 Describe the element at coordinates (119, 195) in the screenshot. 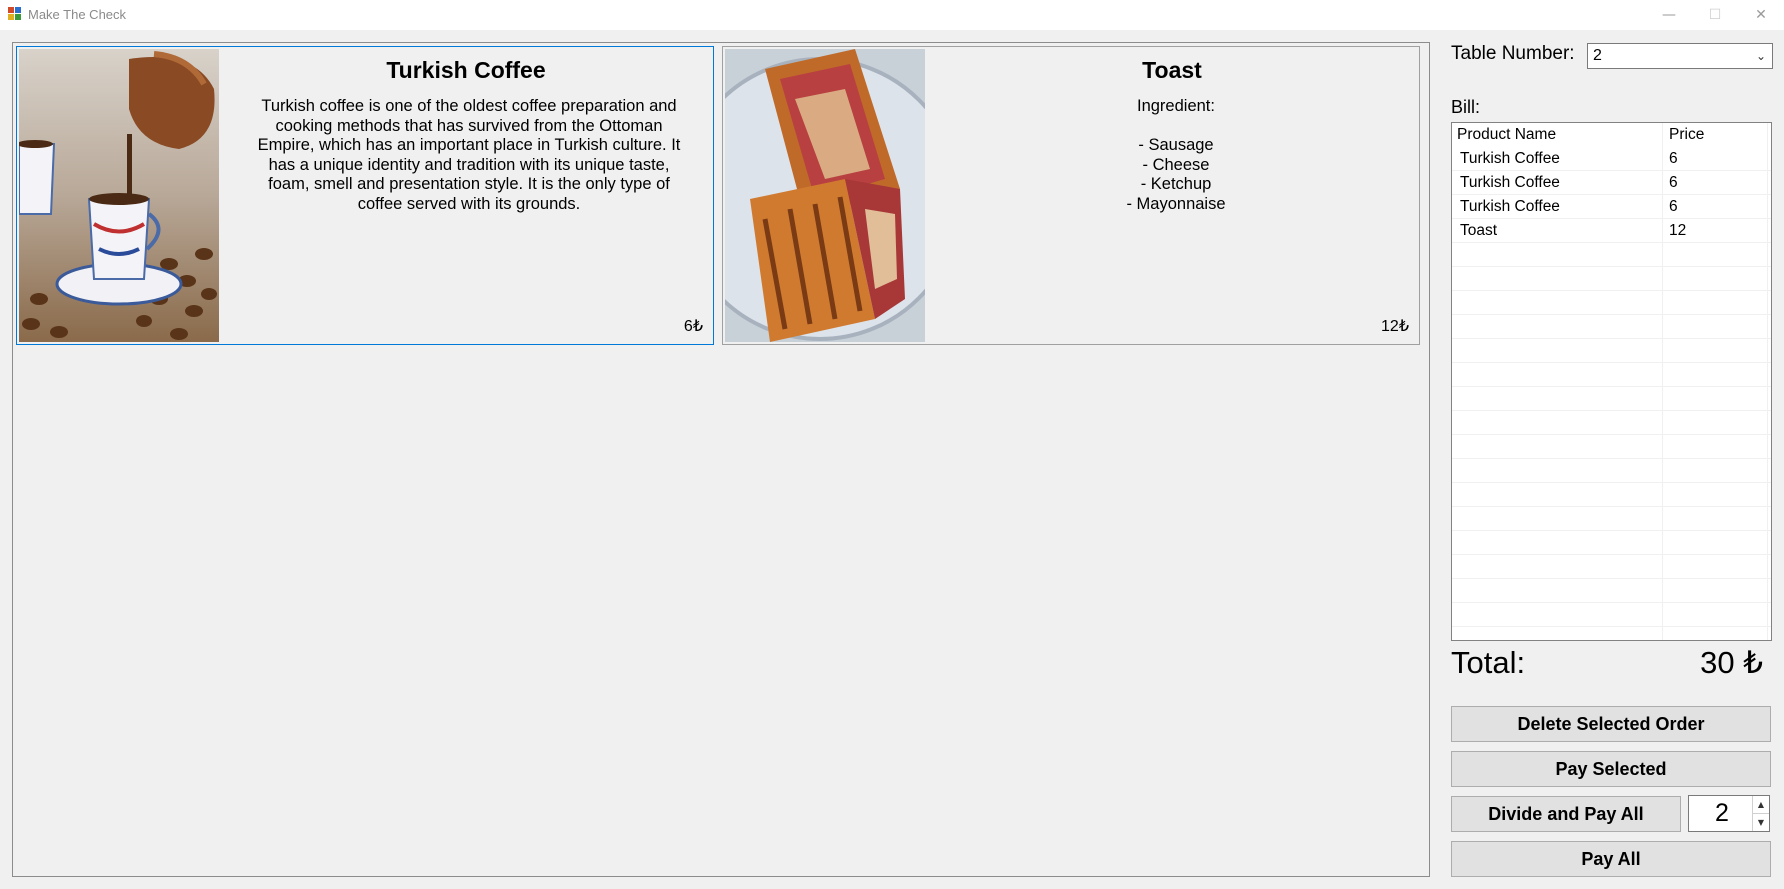

I see `turkish-coffee-photo` at that location.